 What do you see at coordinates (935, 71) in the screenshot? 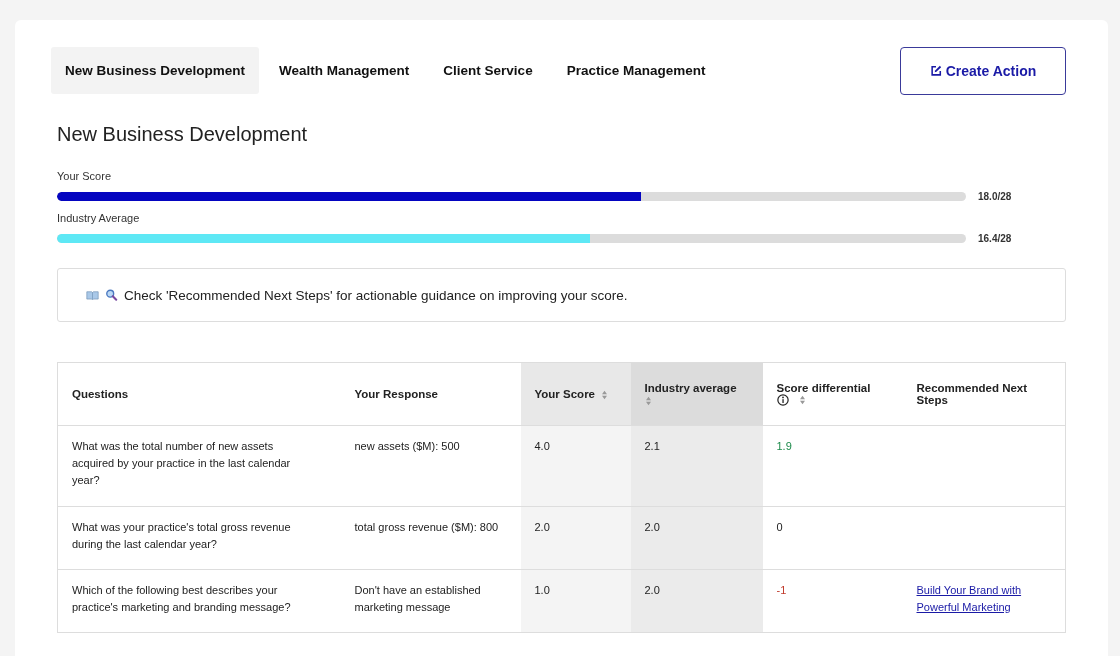
I see `edit-icon` at bounding box center [935, 71].